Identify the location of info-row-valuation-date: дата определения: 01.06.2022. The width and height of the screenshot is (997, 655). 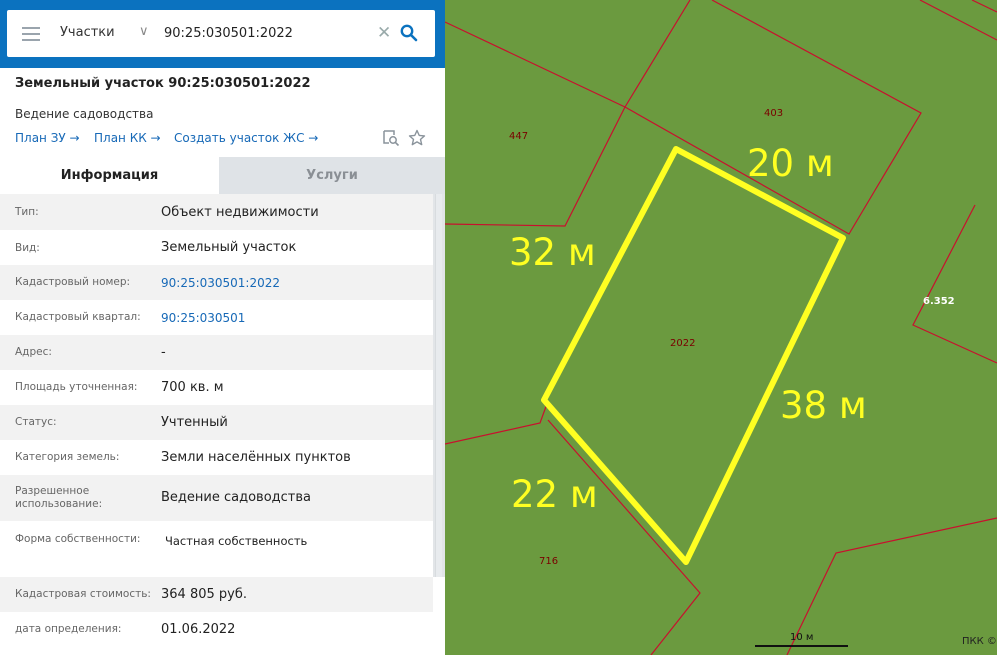
(216, 633).